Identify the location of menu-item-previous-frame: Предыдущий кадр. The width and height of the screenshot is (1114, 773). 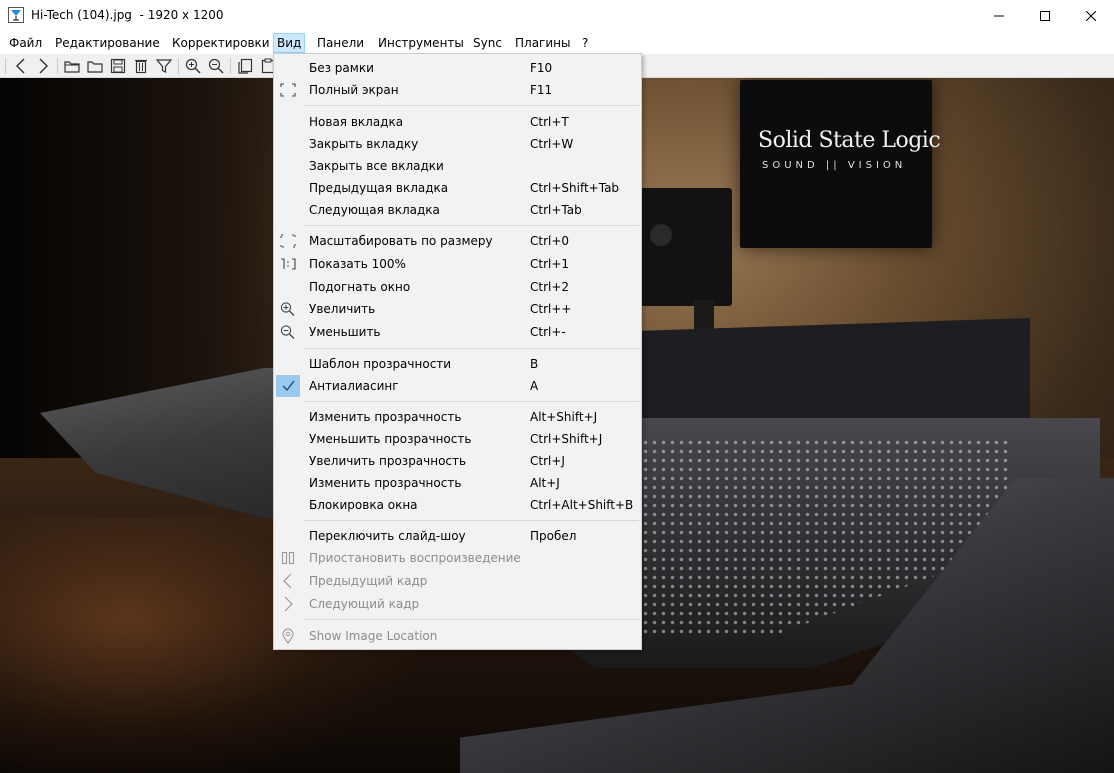
(457, 581).